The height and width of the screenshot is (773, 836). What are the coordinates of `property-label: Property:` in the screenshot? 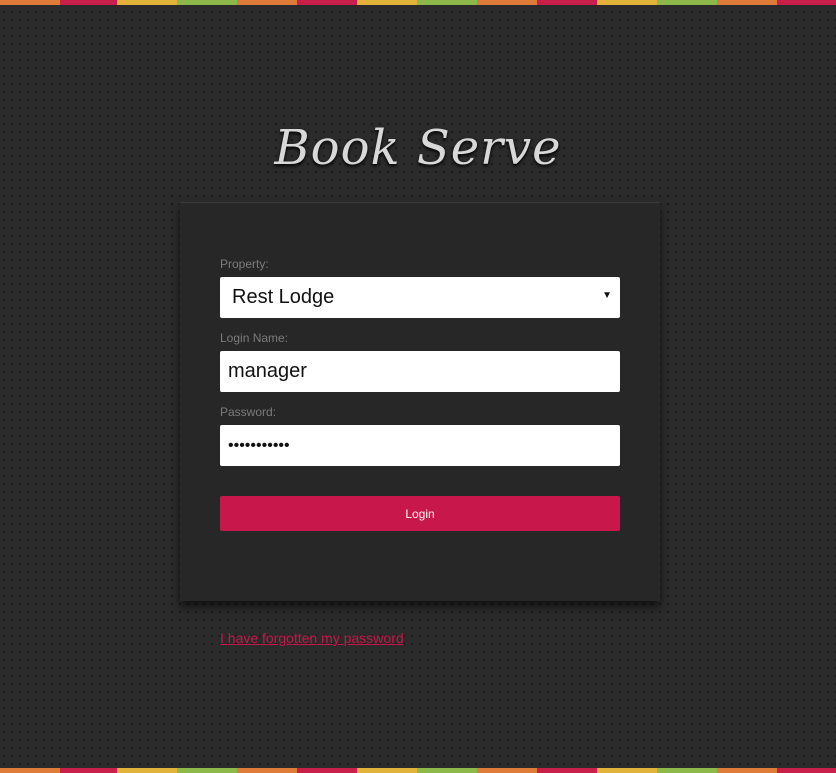 It's located at (244, 264).